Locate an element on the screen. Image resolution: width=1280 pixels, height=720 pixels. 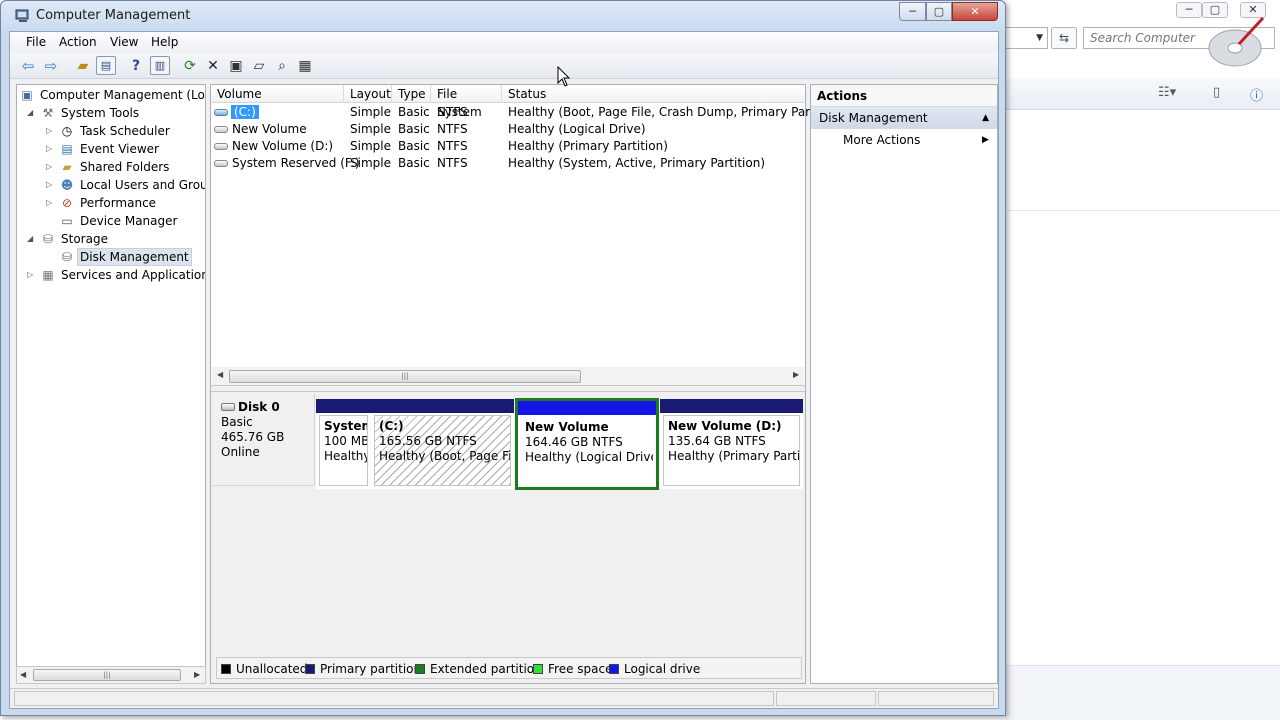
show-hide-action-icon: ▥ is located at coordinates (160, 65).